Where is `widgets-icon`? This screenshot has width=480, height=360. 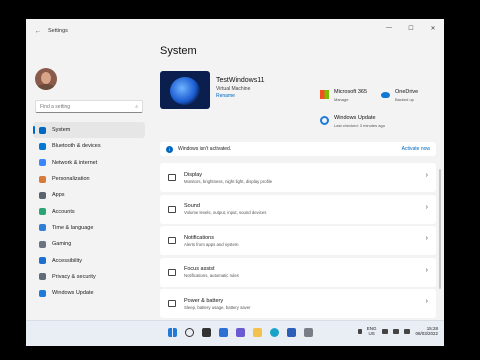 widgets-icon is located at coordinates (223, 332).